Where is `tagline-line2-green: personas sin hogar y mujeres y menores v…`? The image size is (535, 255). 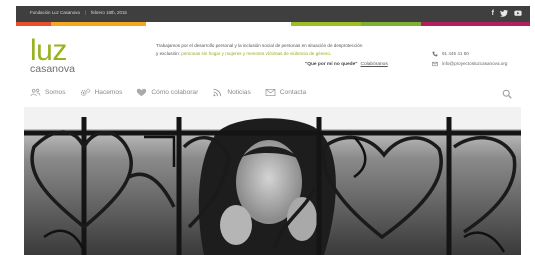 tagline-line2-green: personas sin hogar y mujeres y menores v… is located at coordinates (256, 53).